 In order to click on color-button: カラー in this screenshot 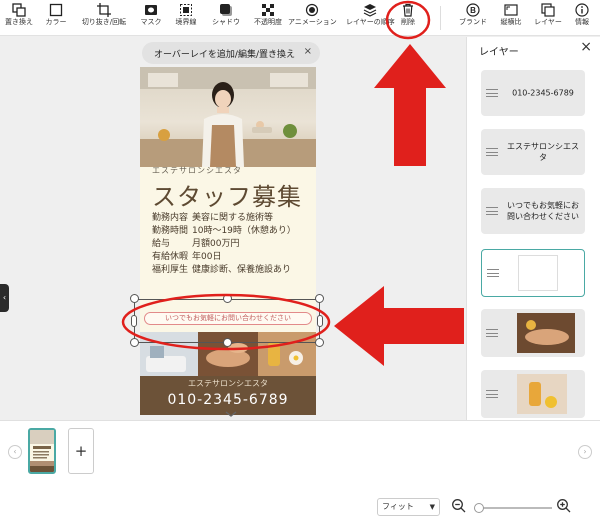, I will do `click(56, 18)`.